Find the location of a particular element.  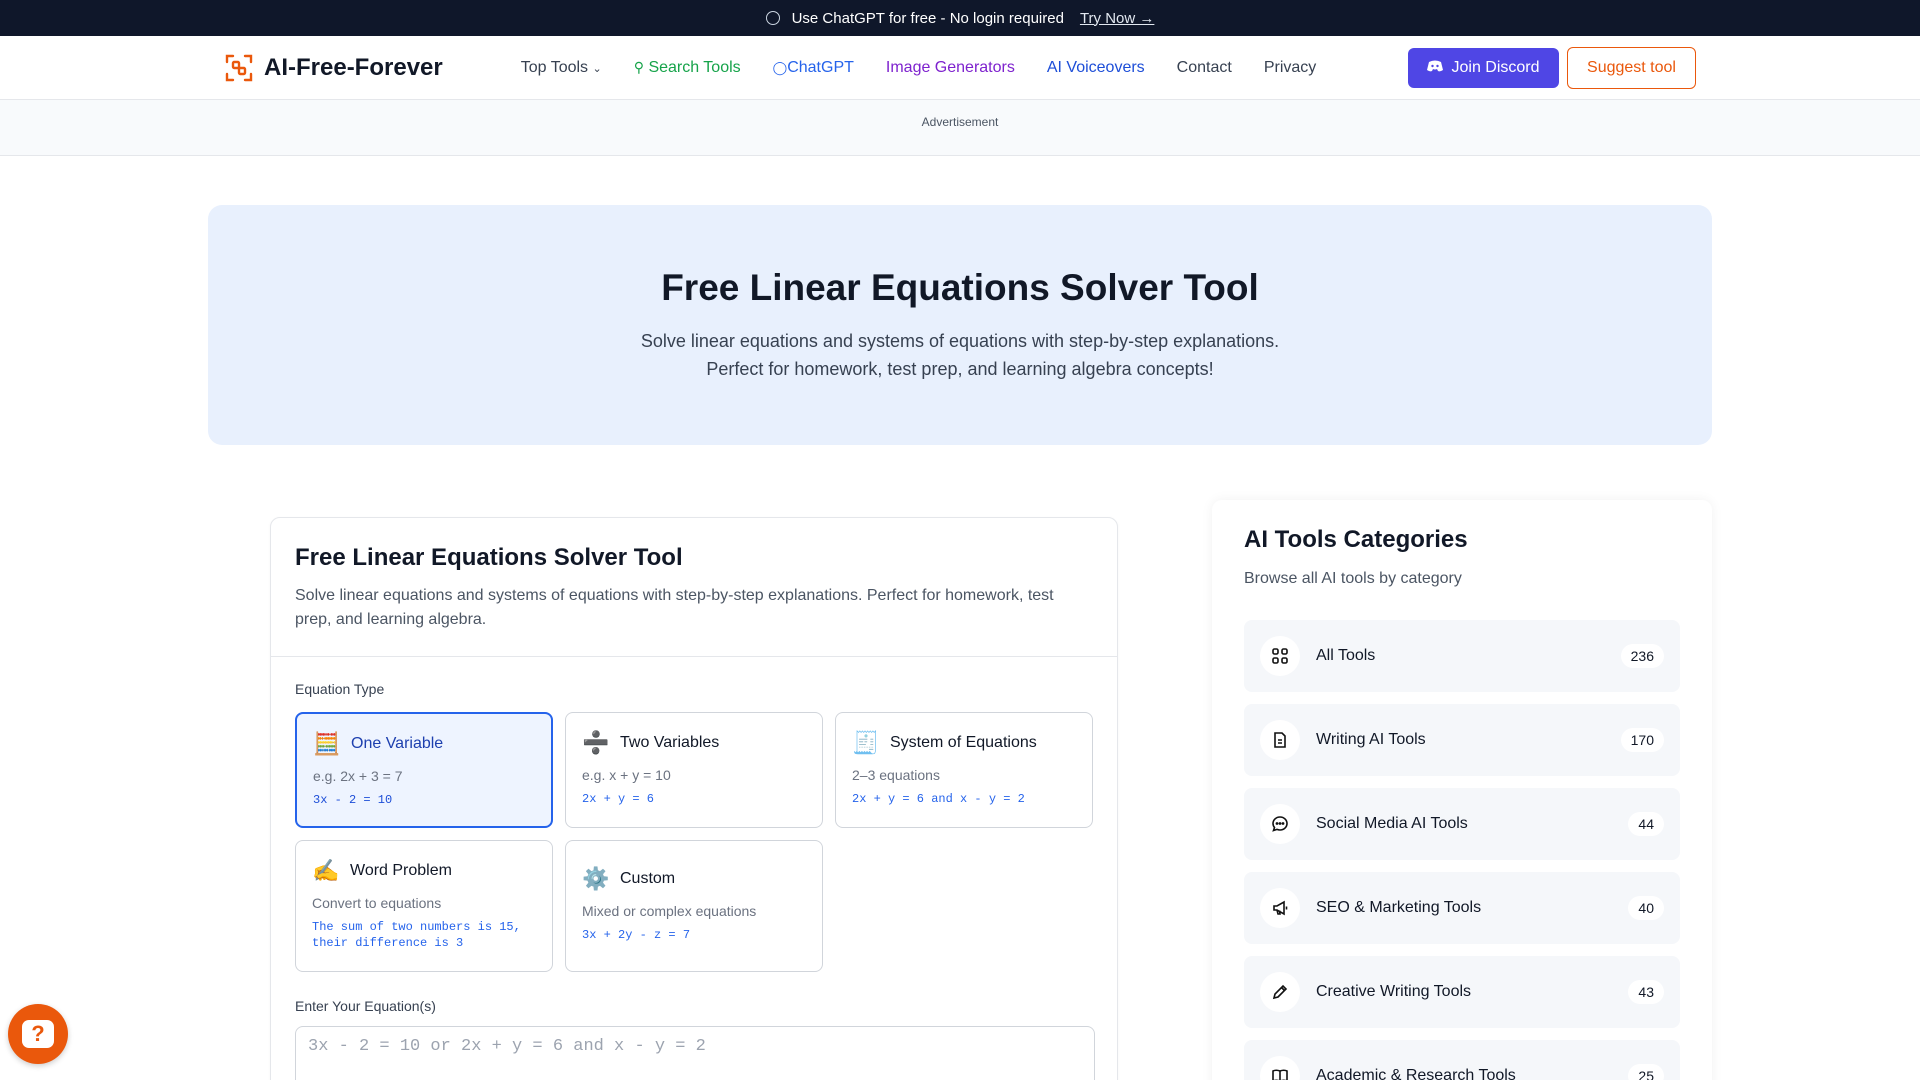

type-option-title: One Variable is located at coordinates (397, 743).